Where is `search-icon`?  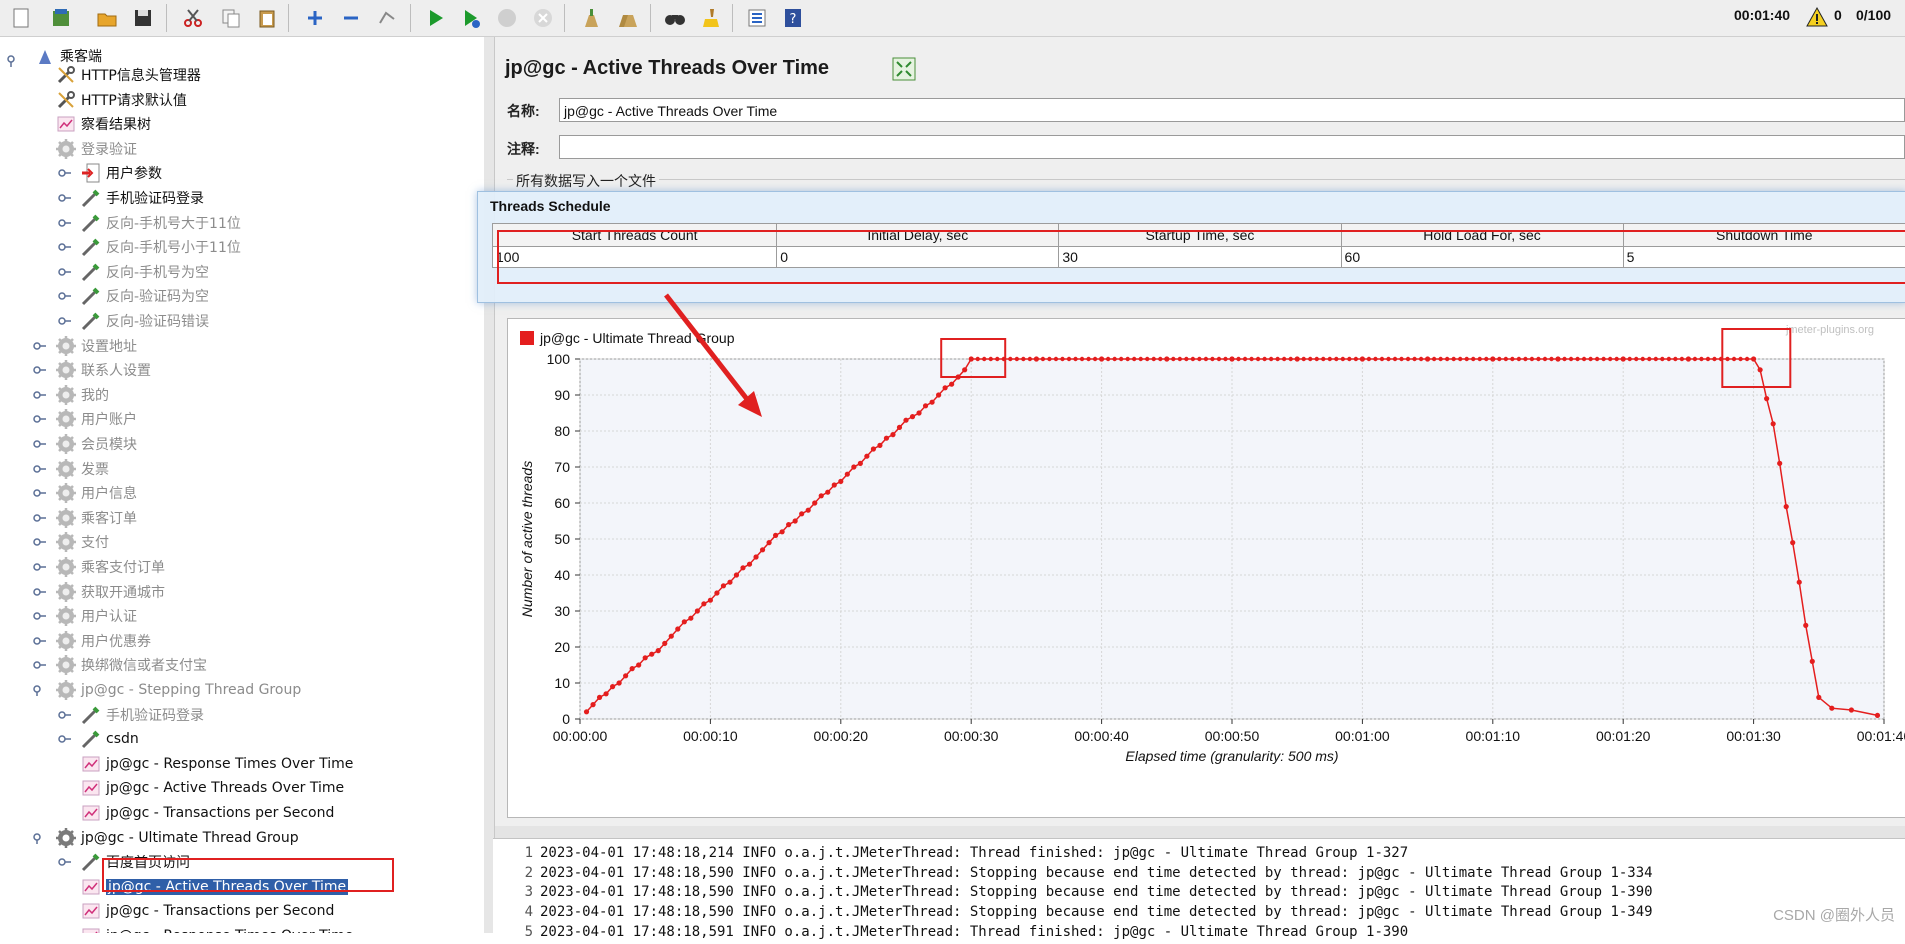 search-icon is located at coordinates (675, 18).